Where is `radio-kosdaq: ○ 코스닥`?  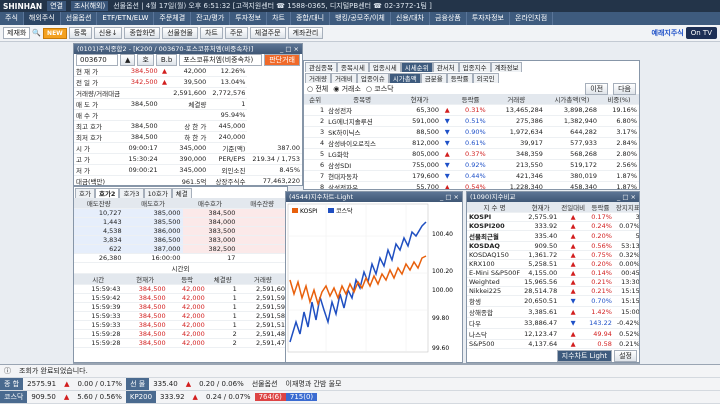 radio-kosdaq: ○ 코스닥 is located at coordinates (380, 89).